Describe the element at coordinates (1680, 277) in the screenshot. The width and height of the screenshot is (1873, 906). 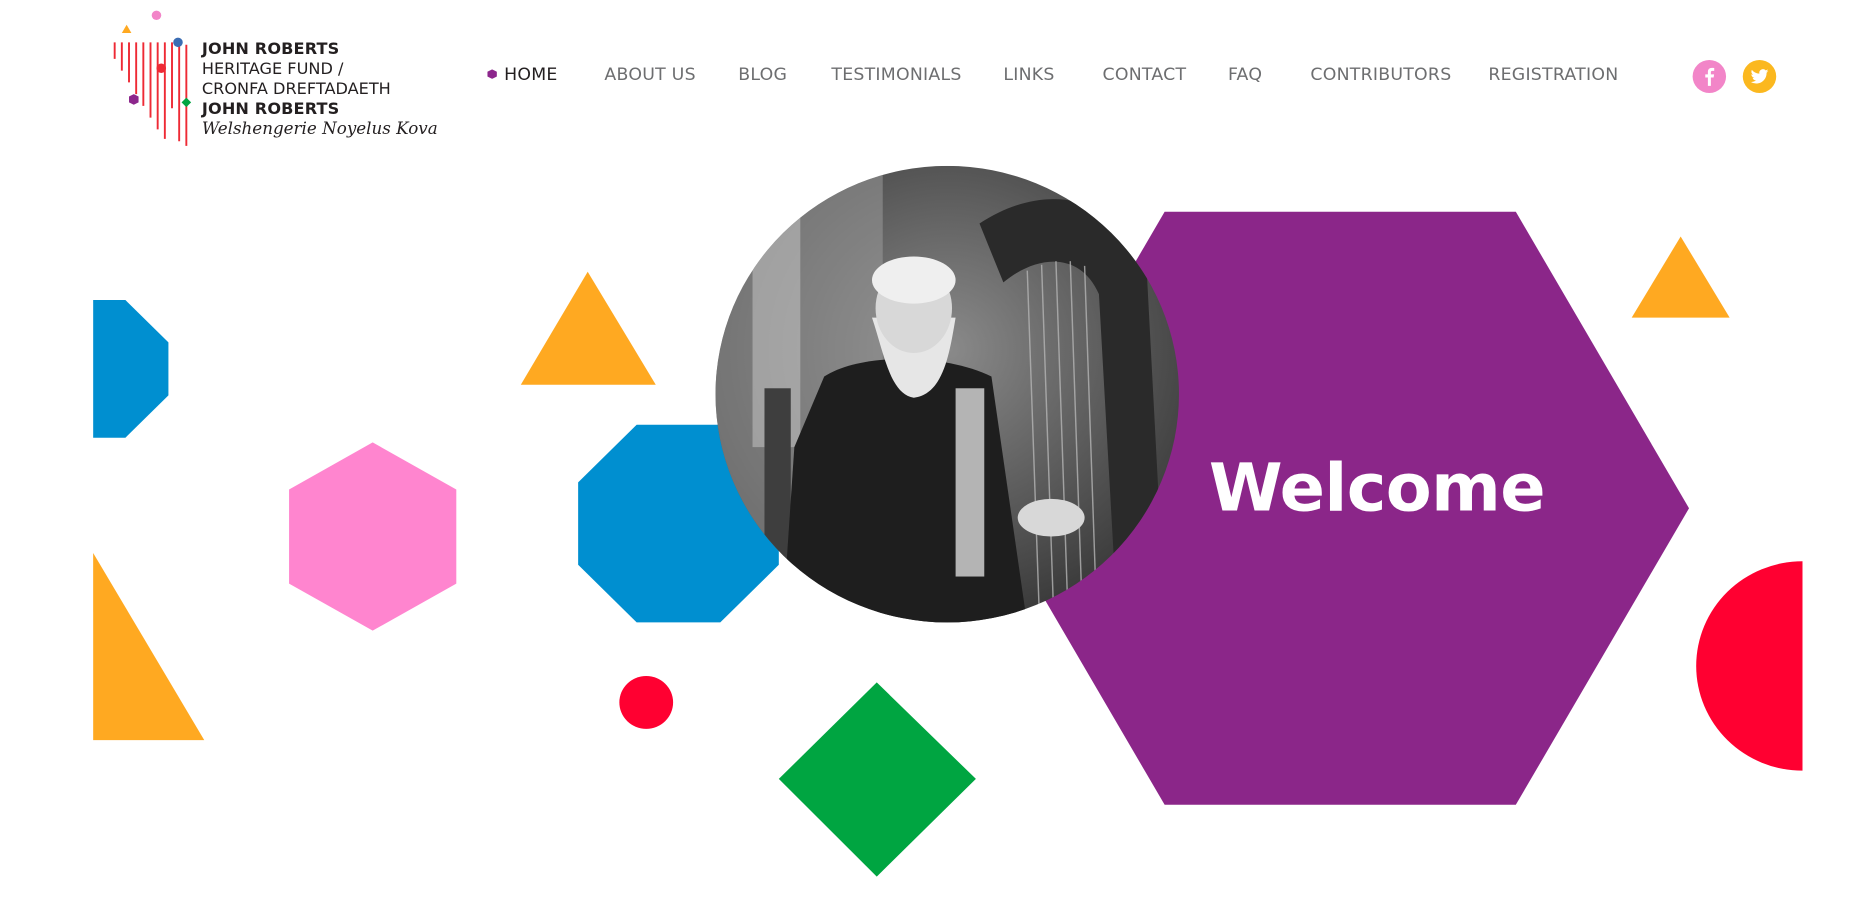
I see `orange-triangle-right` at that location.